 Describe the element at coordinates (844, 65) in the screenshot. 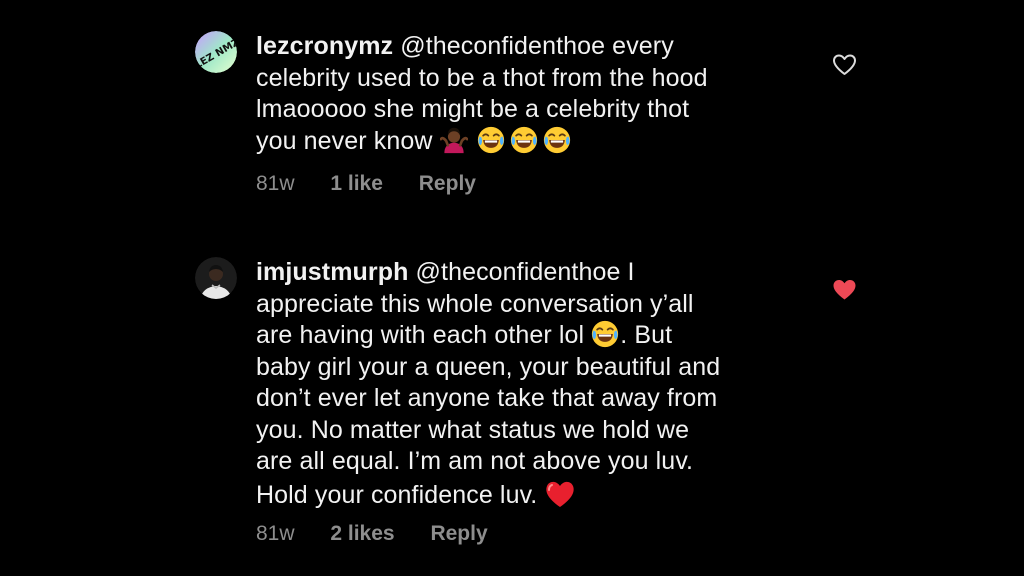

I see `heart-outline-icon` at that location.